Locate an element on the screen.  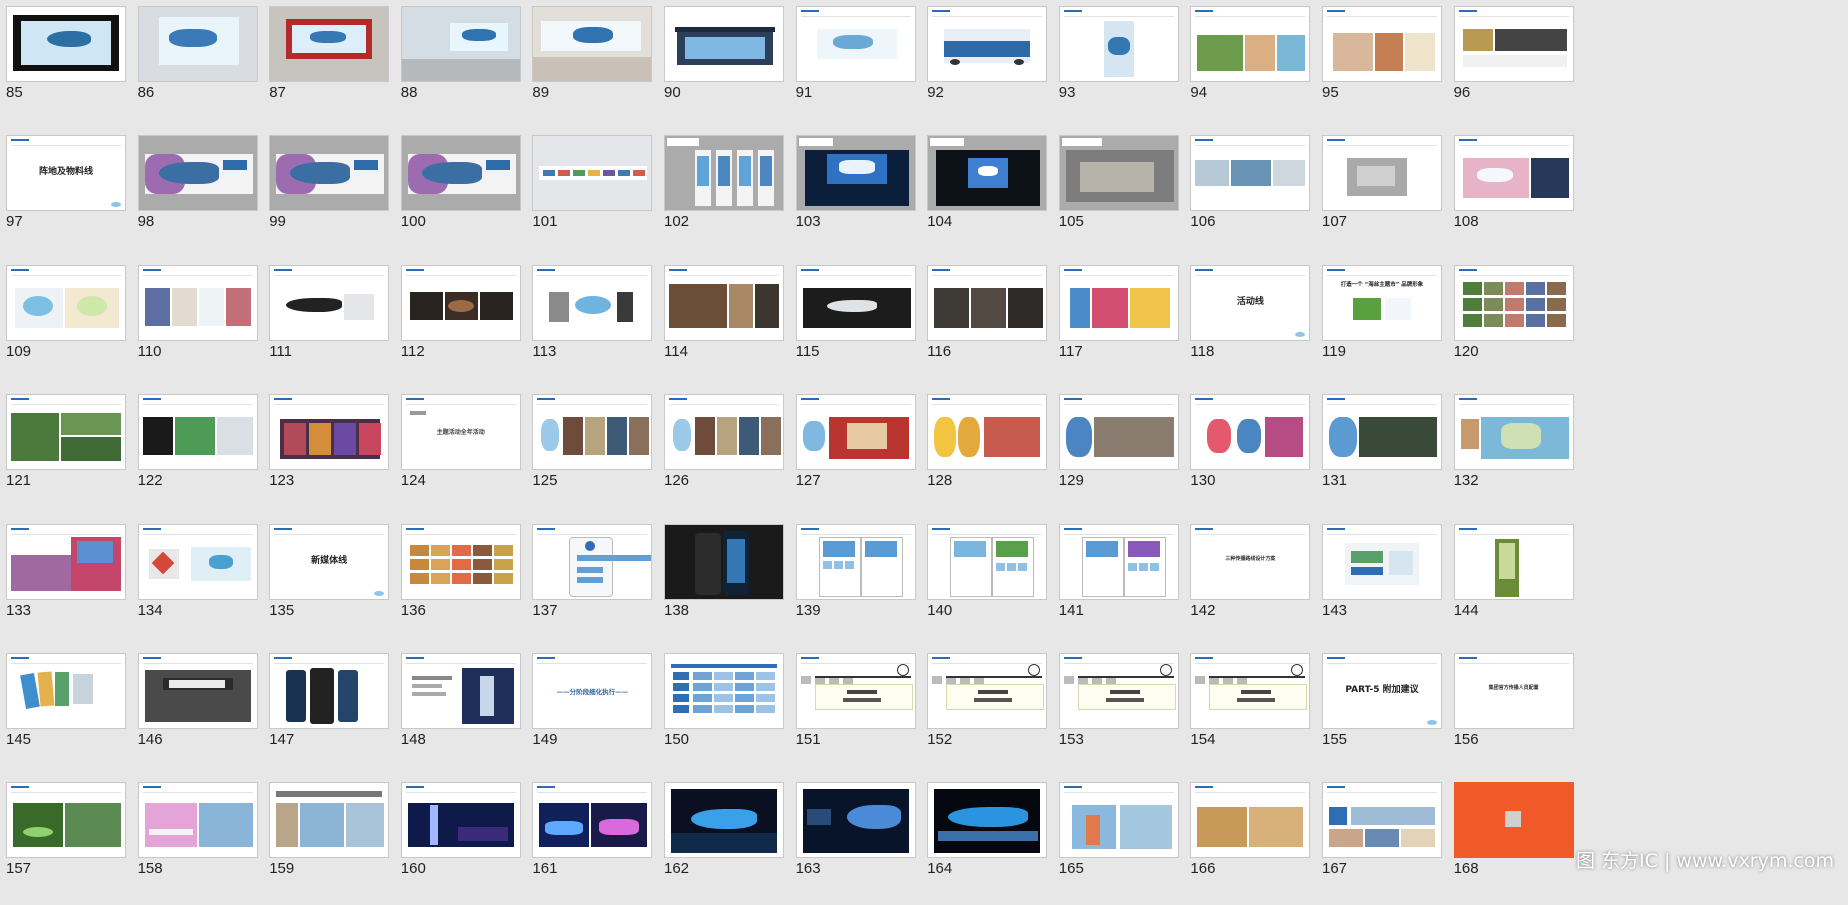
slide-number: 127 is located at coordinates (808, 481).